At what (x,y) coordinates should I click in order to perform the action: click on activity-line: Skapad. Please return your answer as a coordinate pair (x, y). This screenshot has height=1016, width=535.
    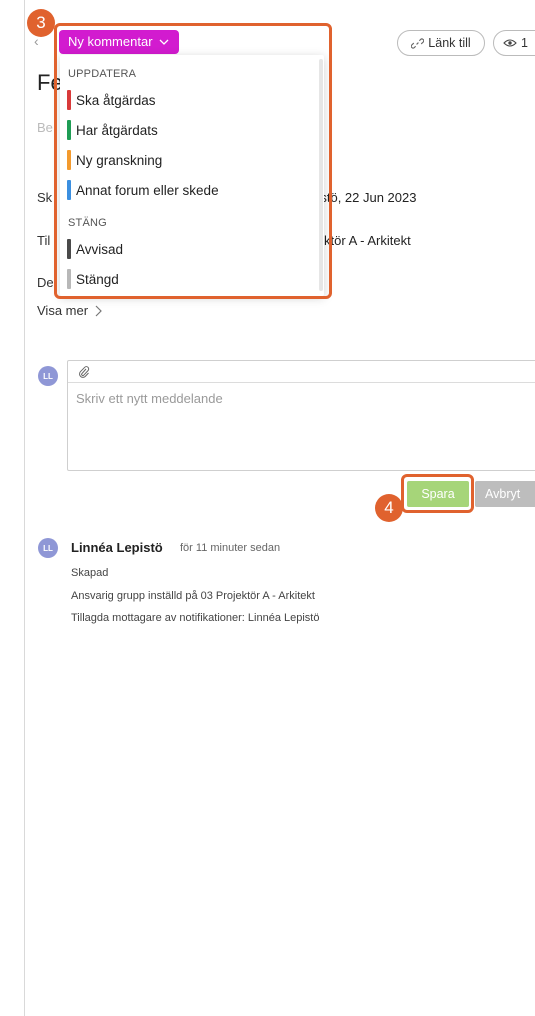
    Looking at the image, I should click on (90, 573).